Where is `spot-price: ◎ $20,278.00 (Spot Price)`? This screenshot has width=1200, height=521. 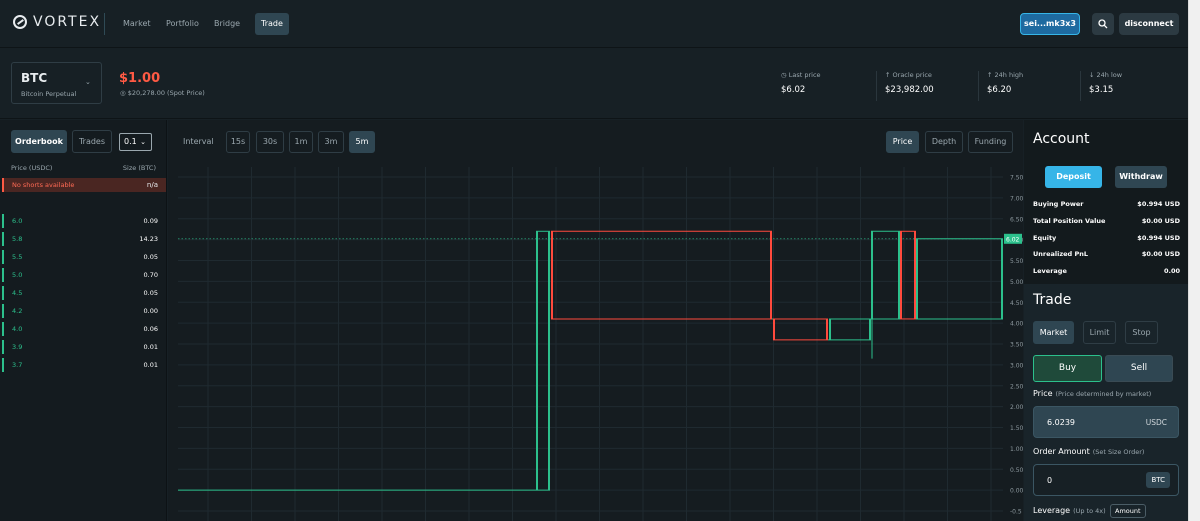
spot-price: ◎ $20,278.00 (Spot Price) is located at coordinates (162, 93).